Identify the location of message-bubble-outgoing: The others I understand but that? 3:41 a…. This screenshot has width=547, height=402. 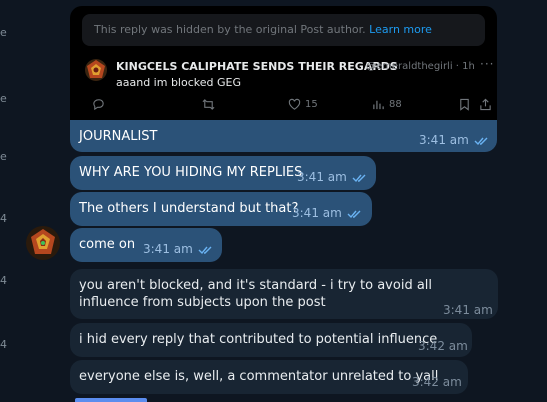
(221, 209).